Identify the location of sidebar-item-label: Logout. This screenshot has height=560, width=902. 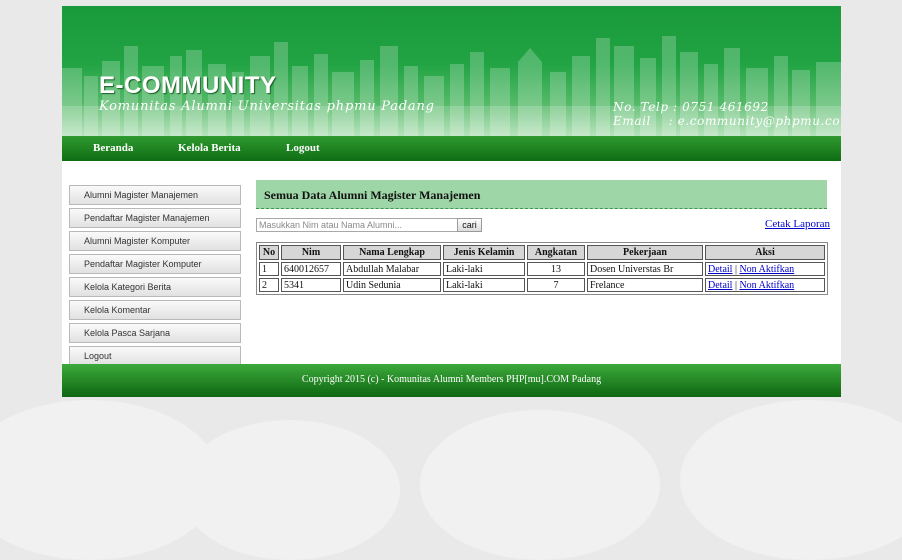
(98, 356).